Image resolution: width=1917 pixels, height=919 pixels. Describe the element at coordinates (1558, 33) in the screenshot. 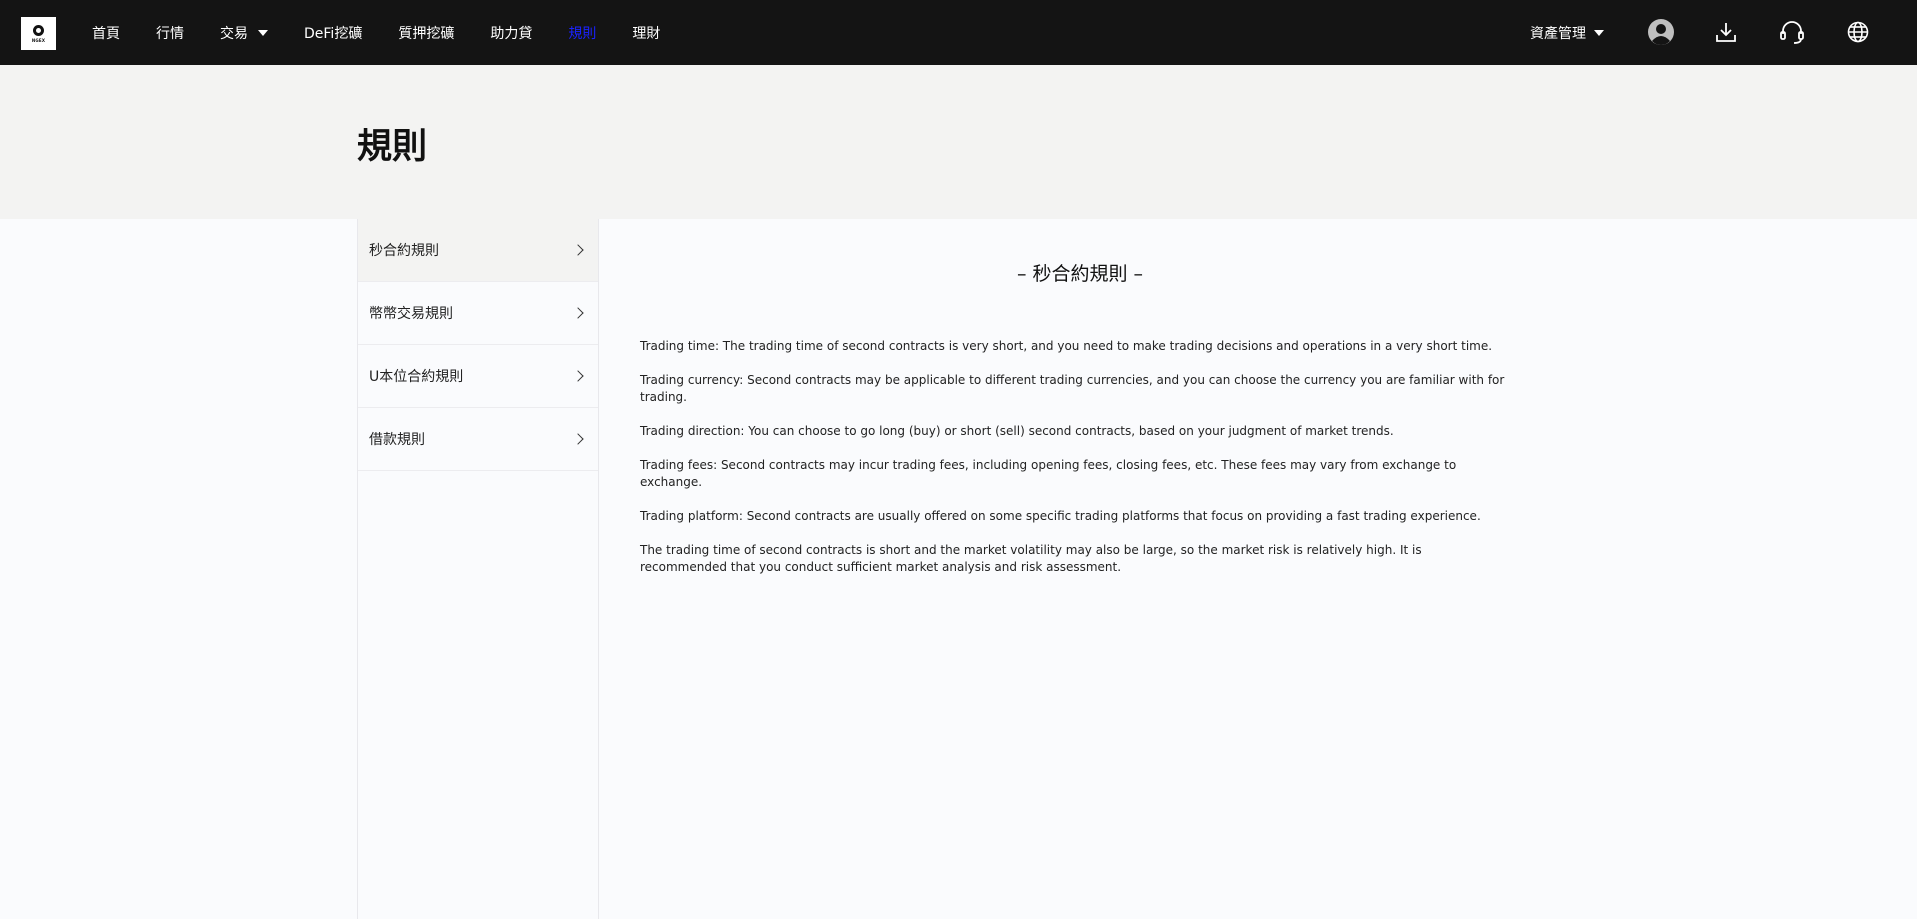

I see `asset-management-label: 資產管理` at that location.